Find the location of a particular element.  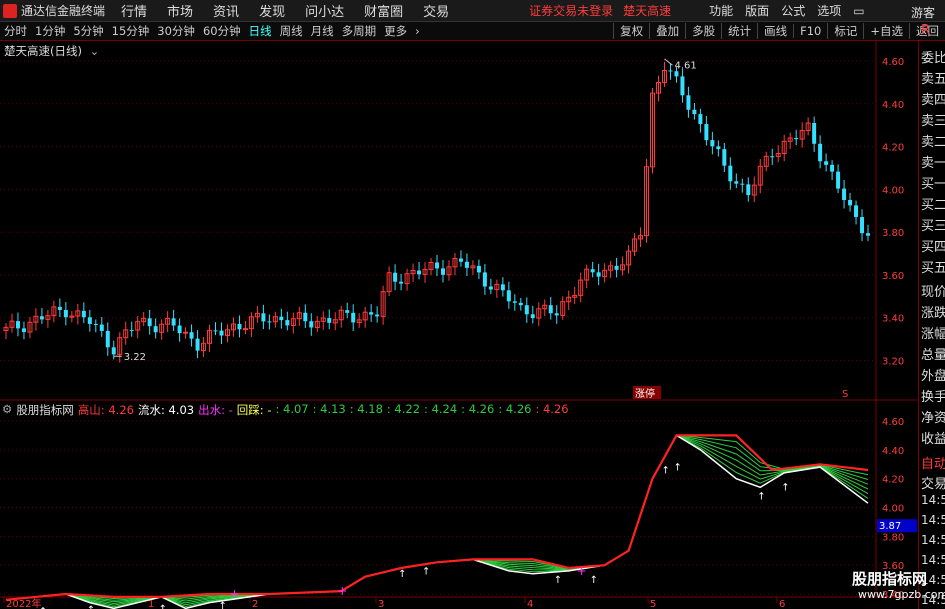

sidebar-item-sell5: 卖五 is located at coordinates (933, 77).